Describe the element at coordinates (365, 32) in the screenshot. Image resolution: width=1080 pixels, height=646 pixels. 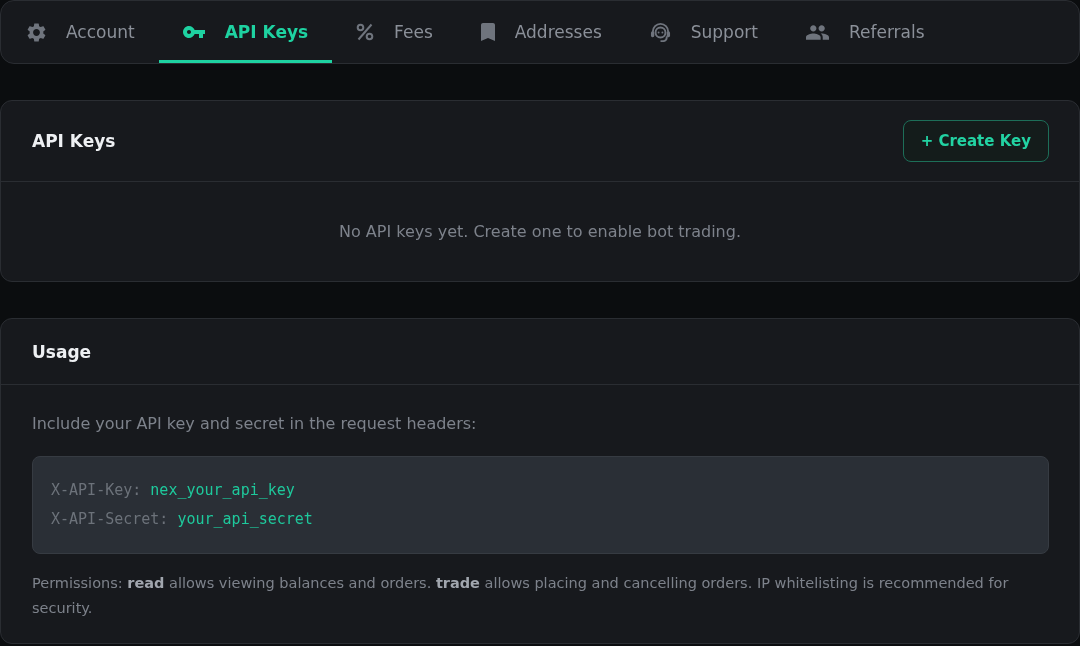
I see `percent-icon` at that location.